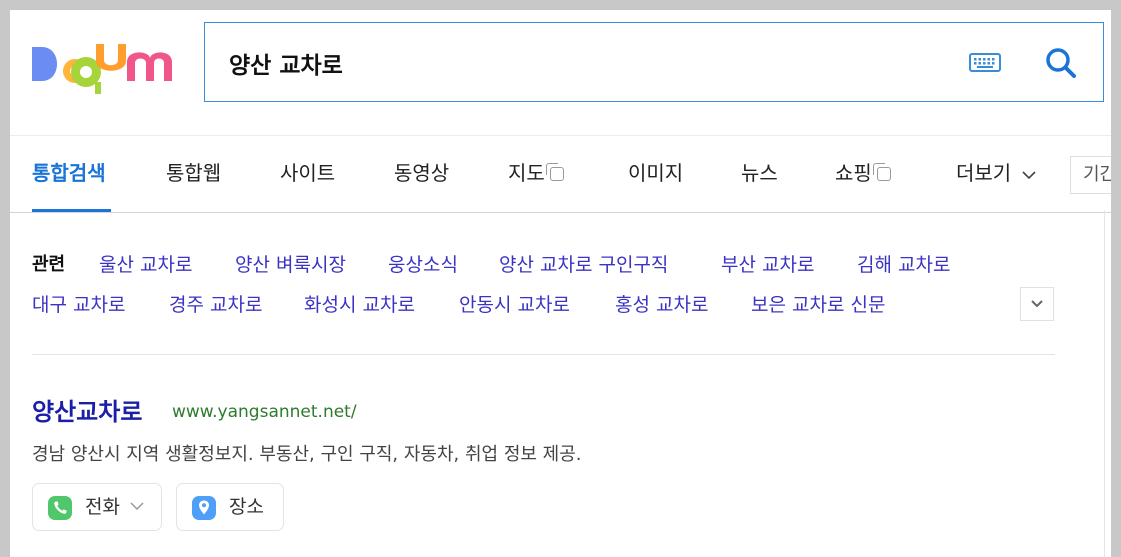 This screenshot has width=1121, height=557. I want to click on search-box, so click(654, 62).